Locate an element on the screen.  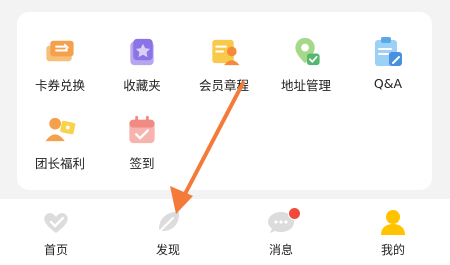
service-label: 签到 is located at coordinates (142, 163).